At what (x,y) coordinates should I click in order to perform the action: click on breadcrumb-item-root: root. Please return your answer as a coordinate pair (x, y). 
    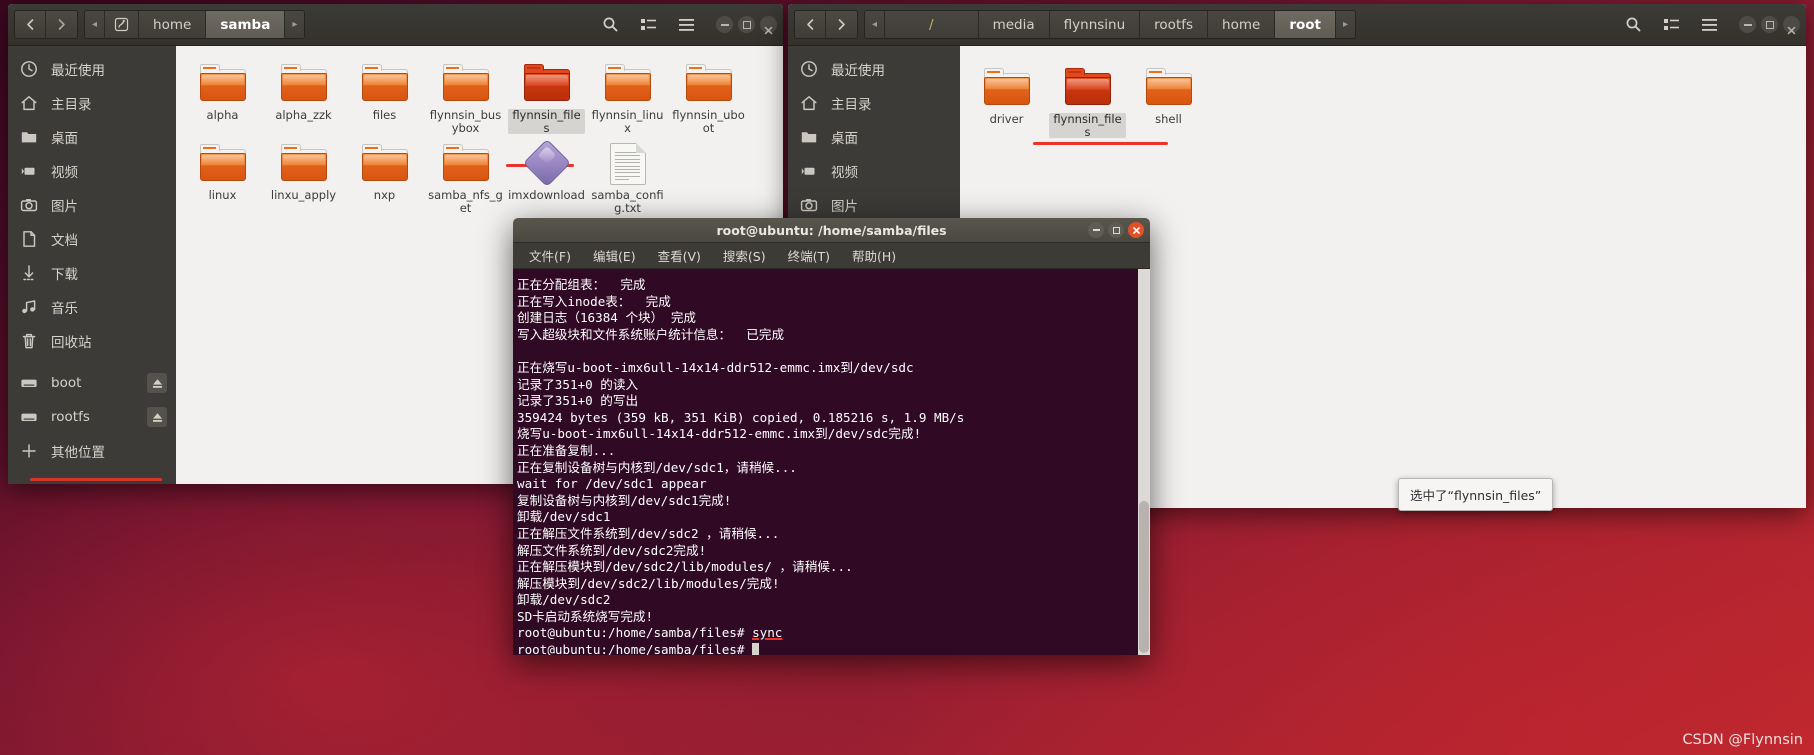
    Looking at the image, I should click on (1305, 24).